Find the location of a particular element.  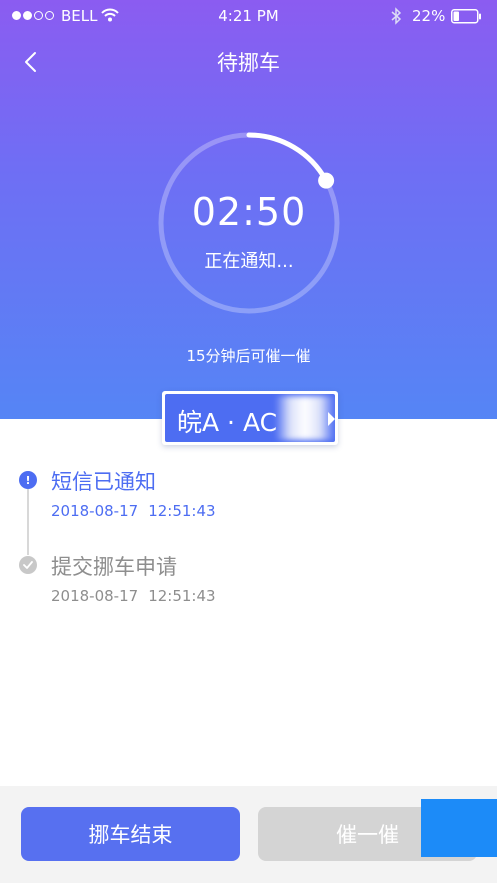

battery-percent: 22% is located at coordinates (429, 16).